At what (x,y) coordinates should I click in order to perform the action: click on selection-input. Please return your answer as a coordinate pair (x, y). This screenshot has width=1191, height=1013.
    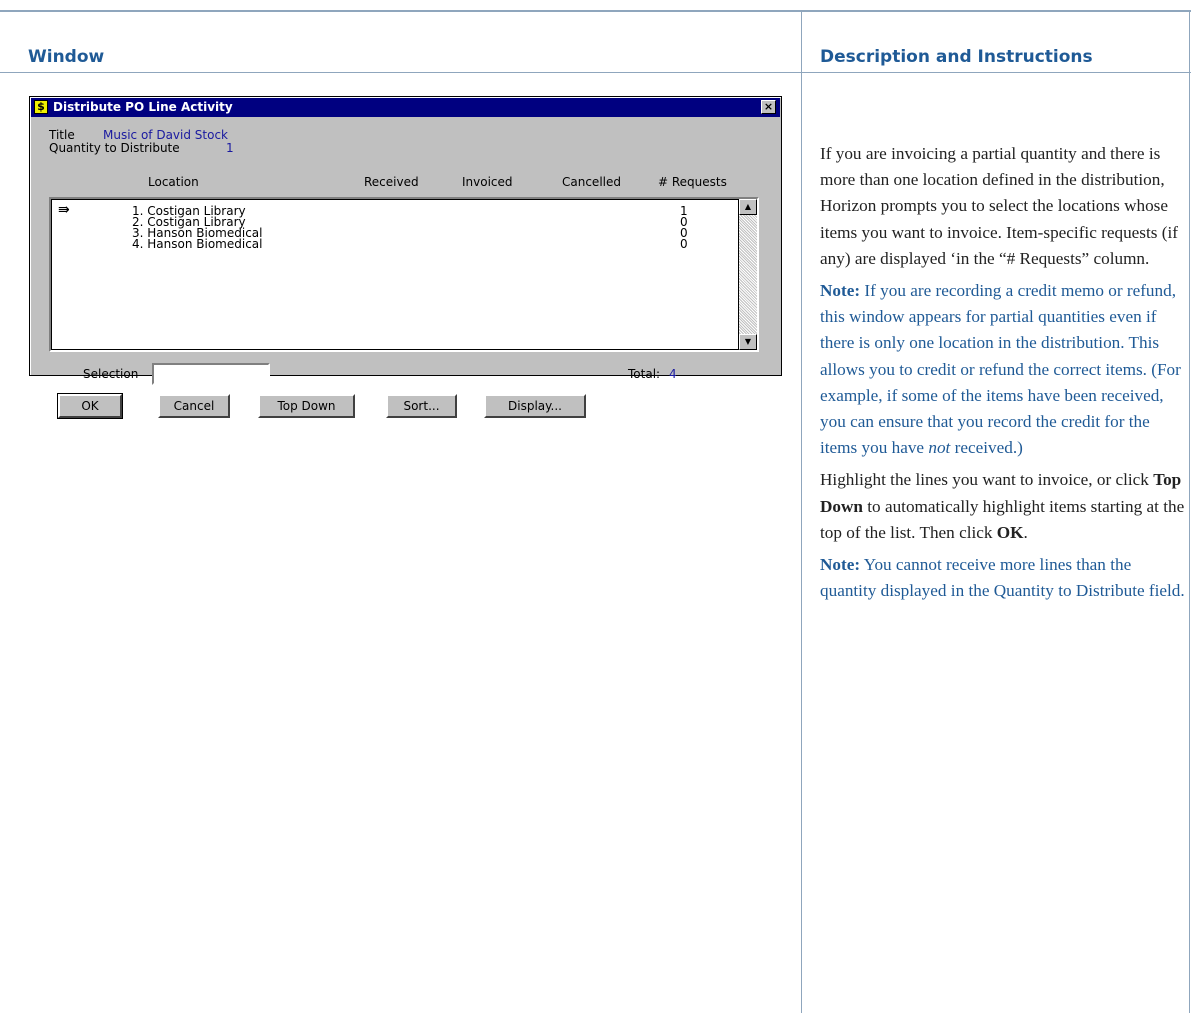
    Looking at the image, I should click on (211, 374).